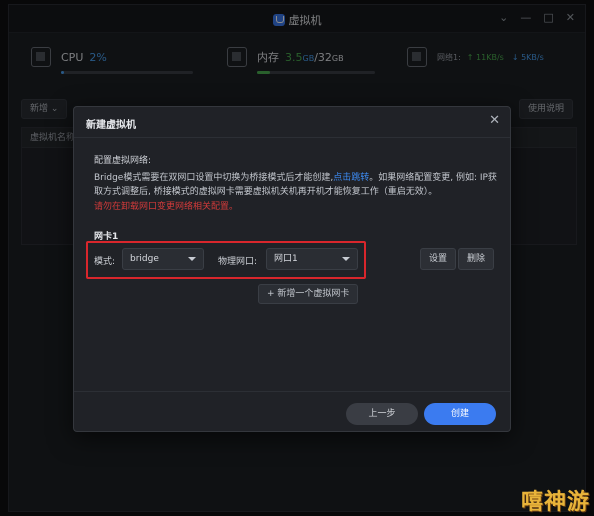 The width and height of the screenshot is (594, 516). I want to click on site-watermark: 嘻神游, so click(555, 502).